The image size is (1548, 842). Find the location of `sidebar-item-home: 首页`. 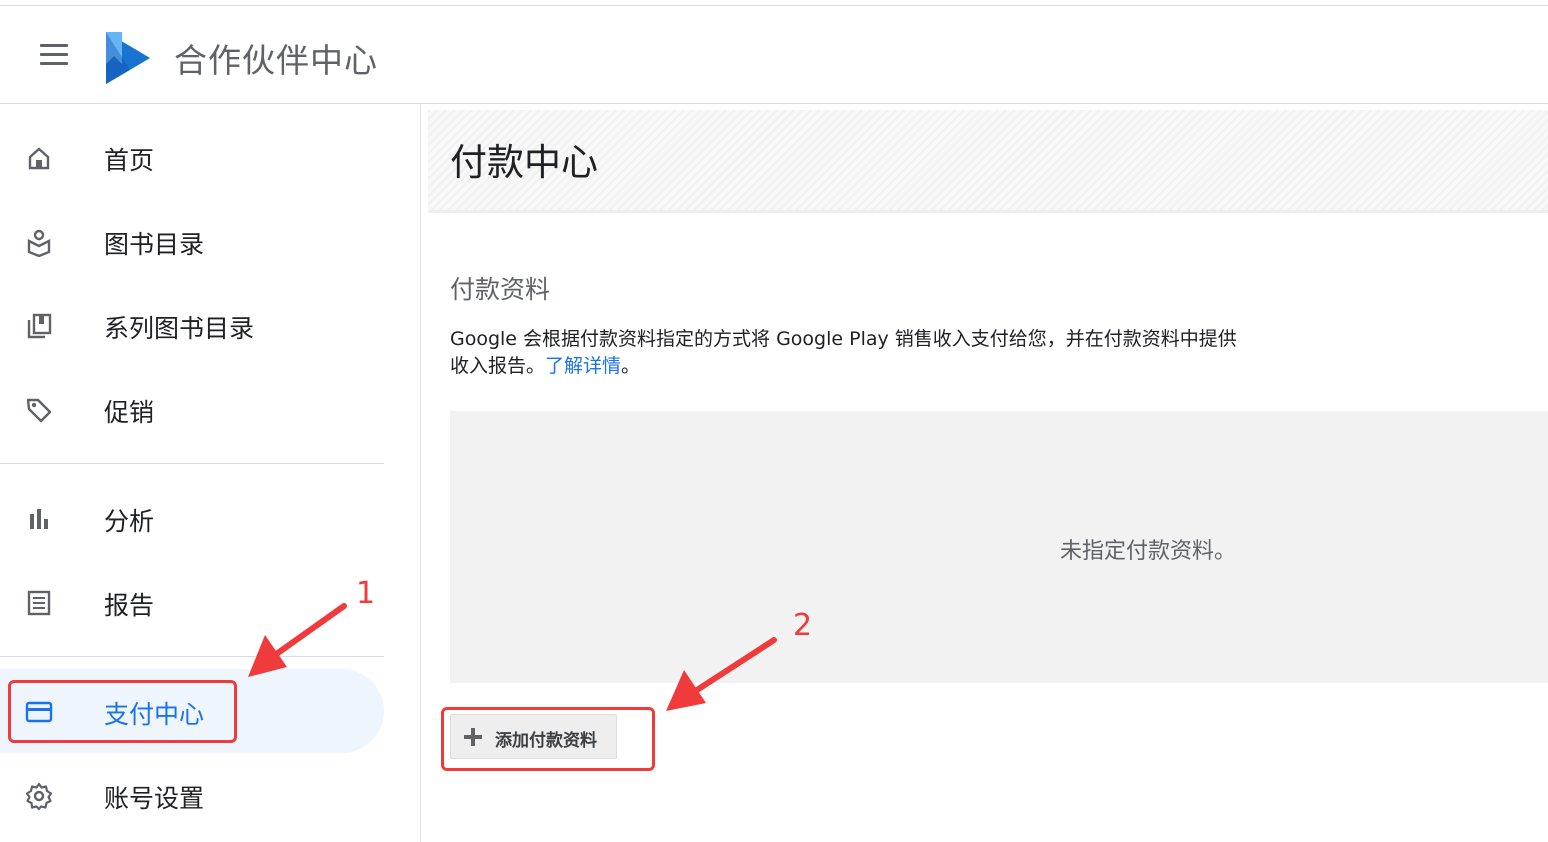

sidebar-item-home: 首页 is located at coordinates (192, 157).